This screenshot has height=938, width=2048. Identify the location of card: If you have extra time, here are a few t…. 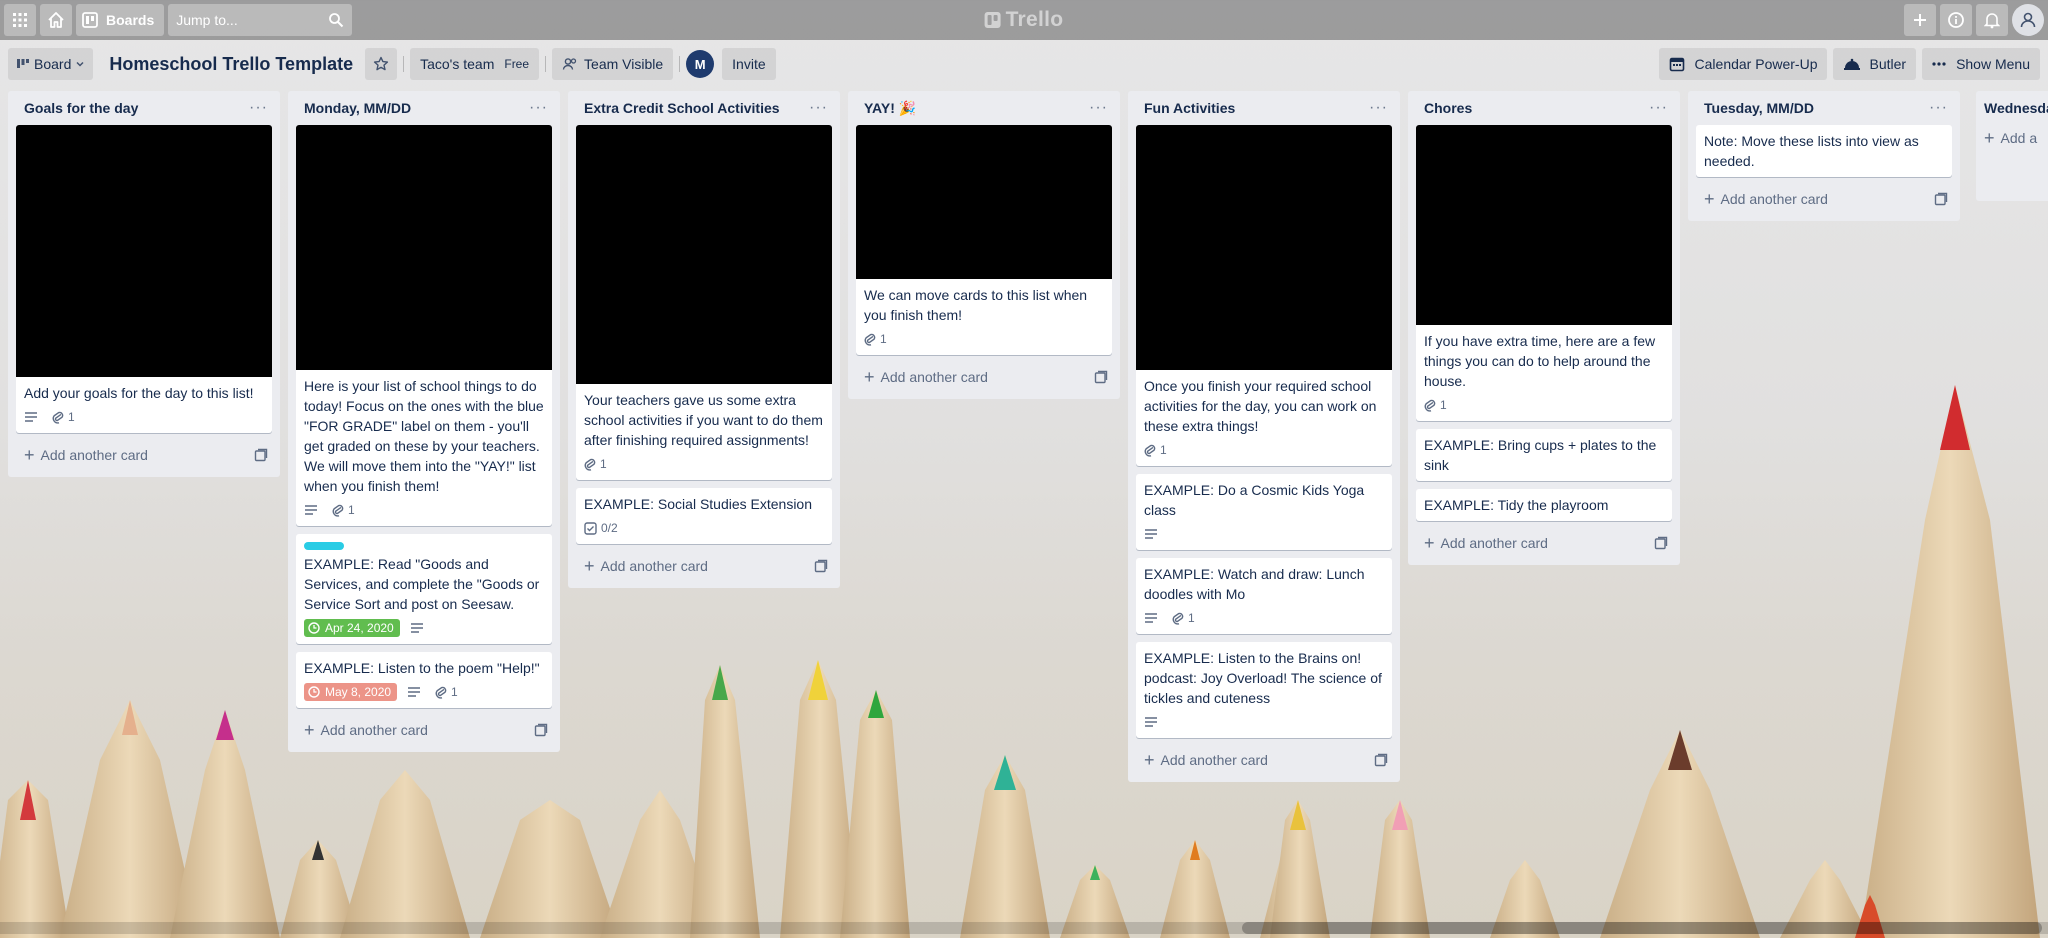
(1544, 273).